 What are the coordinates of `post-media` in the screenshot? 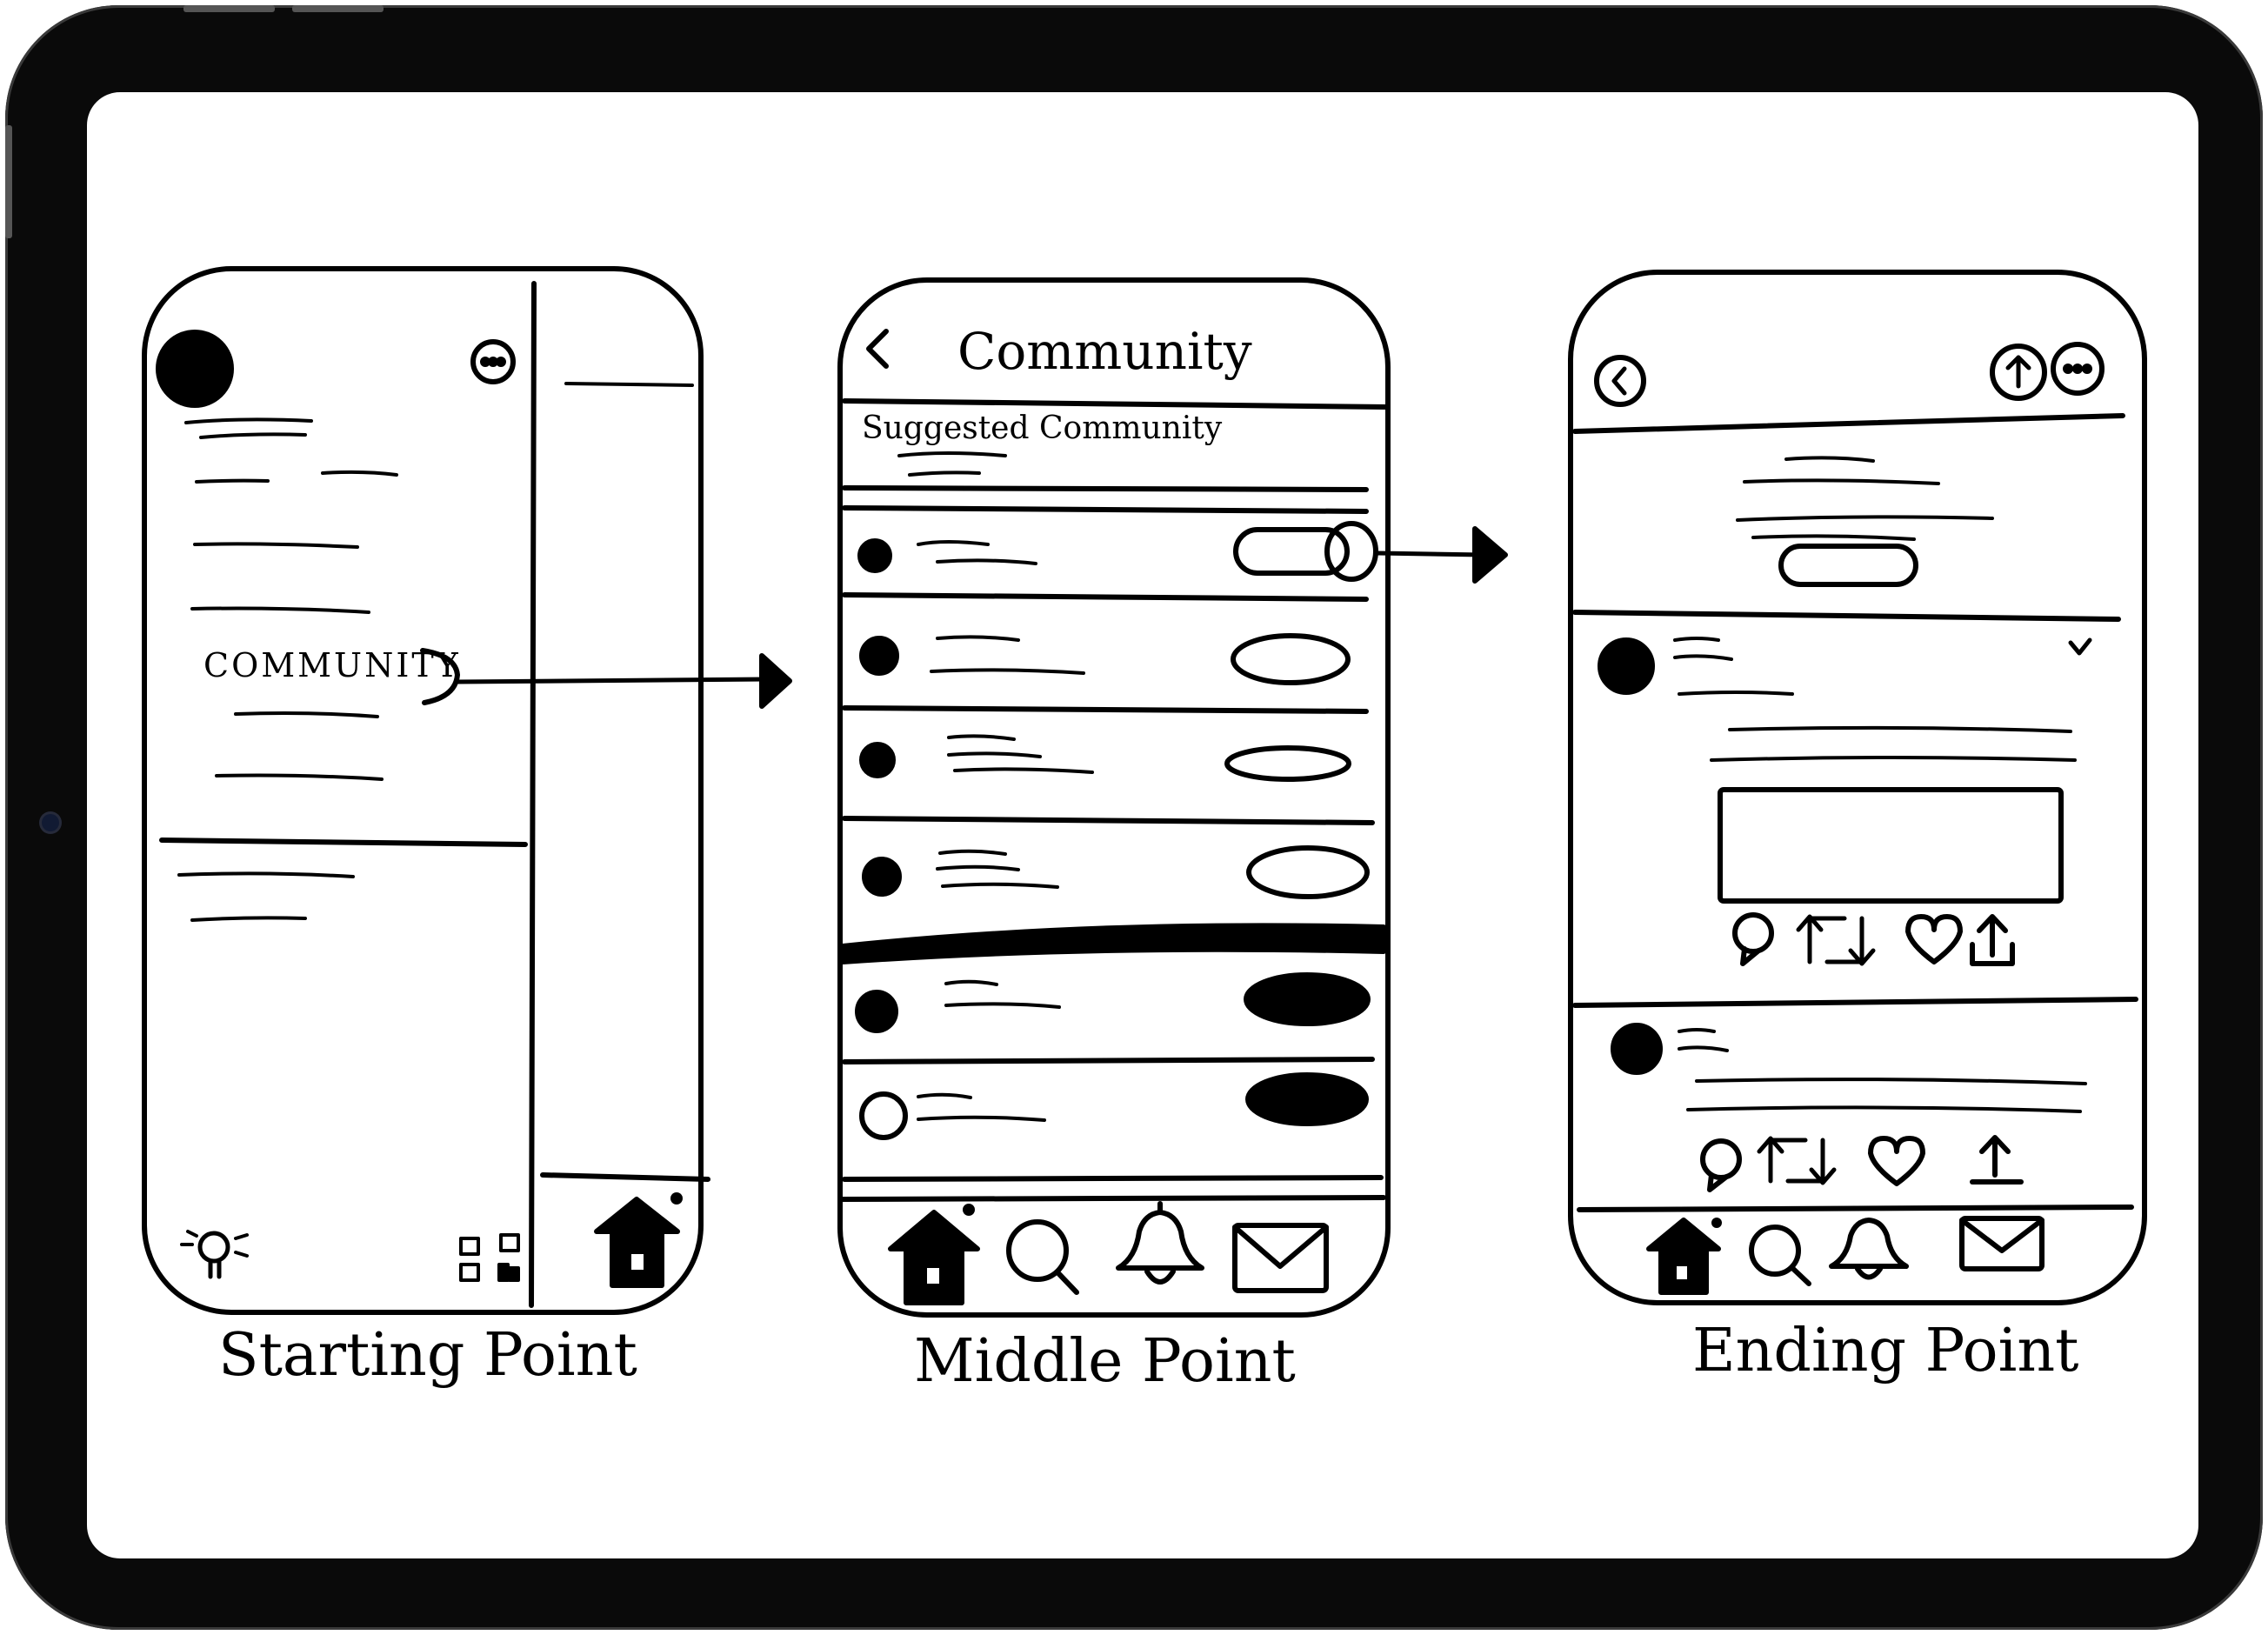 It's located at (1891, 845).